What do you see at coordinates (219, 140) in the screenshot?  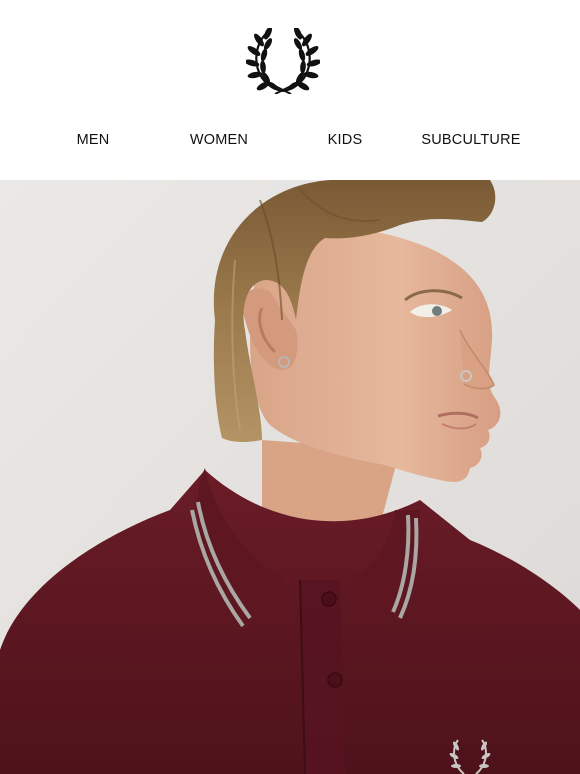 I see `nav-link-women: WOMEN` at bounding box center [219, 140].